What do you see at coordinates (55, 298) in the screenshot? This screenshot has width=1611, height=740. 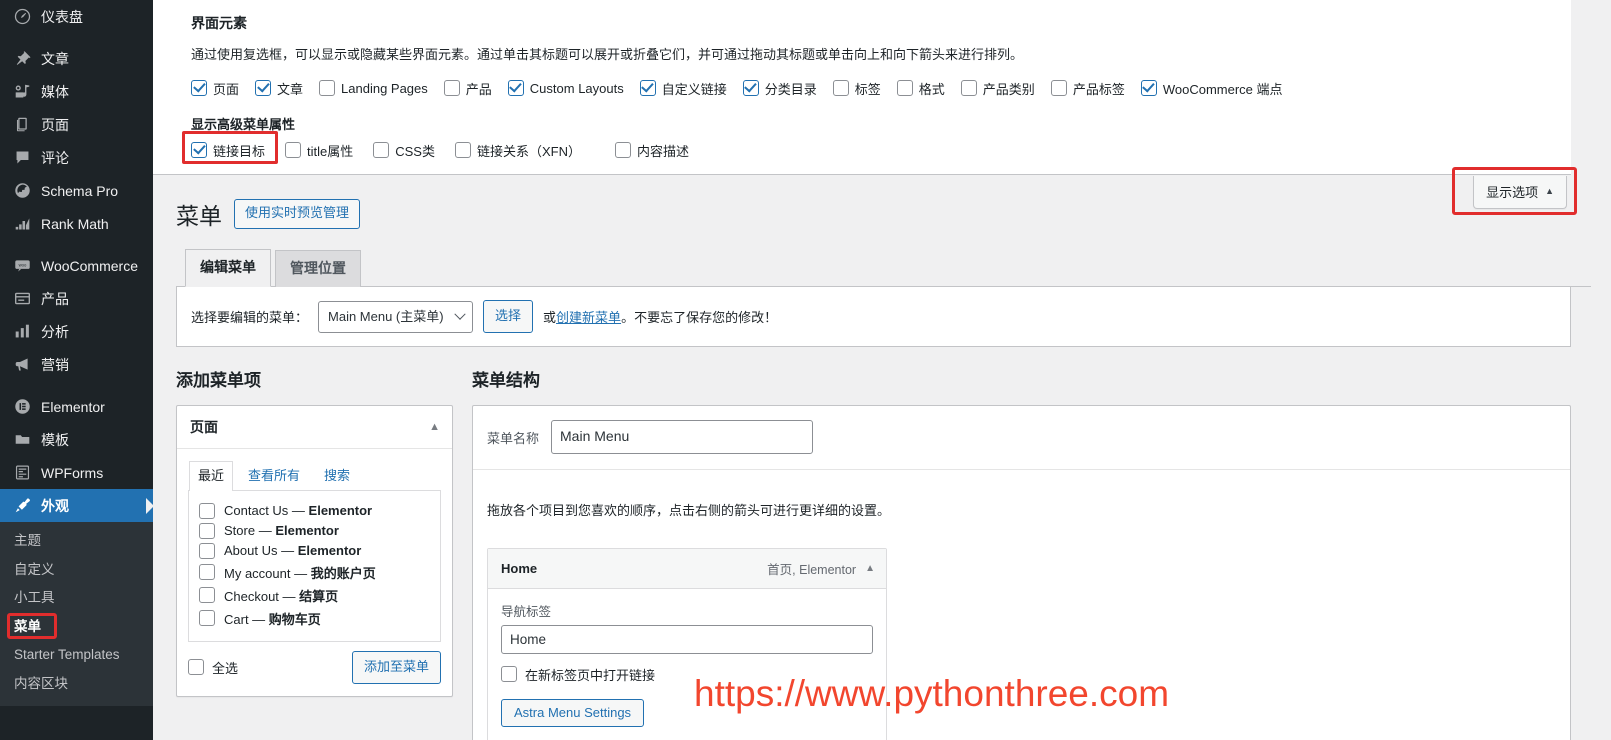 I see `sidebar-item-label: 产品` at bounding box center [55, 298].